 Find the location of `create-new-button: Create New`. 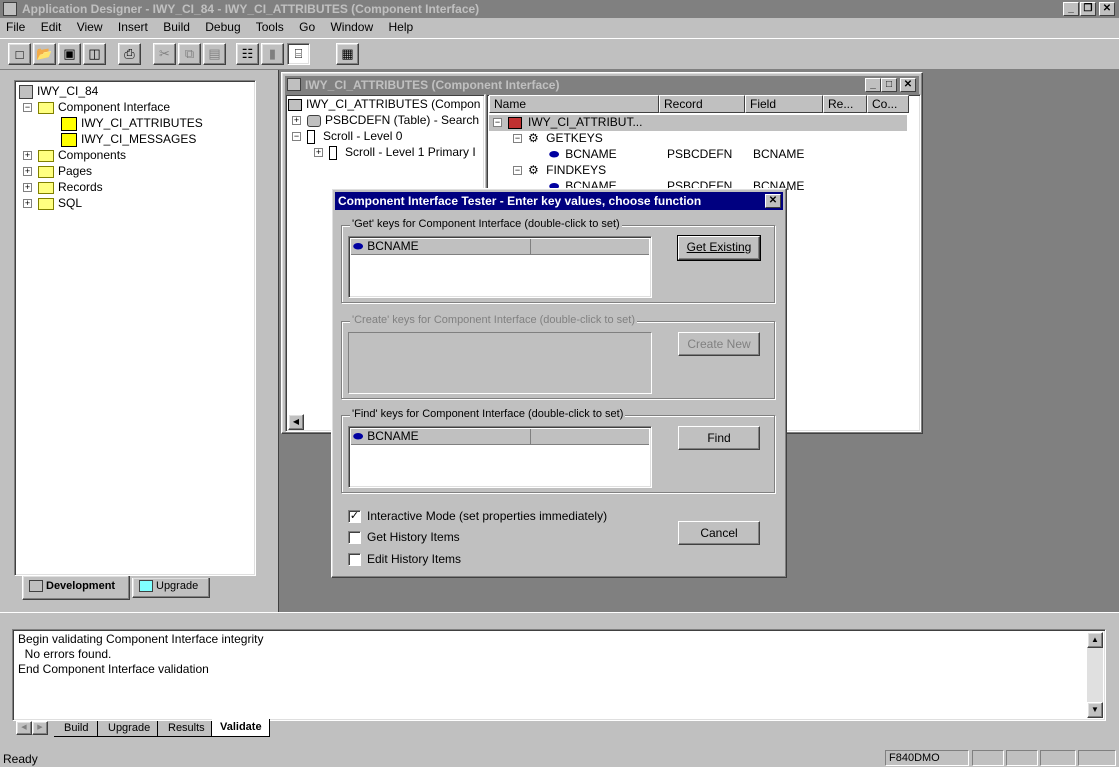

create-new-button: Create New is located at coordinates (719, 344).